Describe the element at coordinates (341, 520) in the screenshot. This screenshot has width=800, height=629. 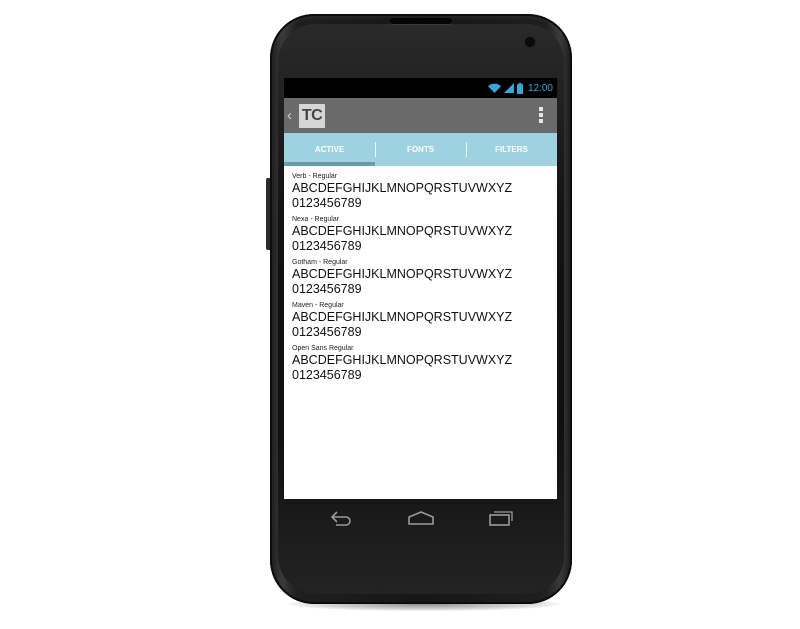
I see `back-icon` at that location.